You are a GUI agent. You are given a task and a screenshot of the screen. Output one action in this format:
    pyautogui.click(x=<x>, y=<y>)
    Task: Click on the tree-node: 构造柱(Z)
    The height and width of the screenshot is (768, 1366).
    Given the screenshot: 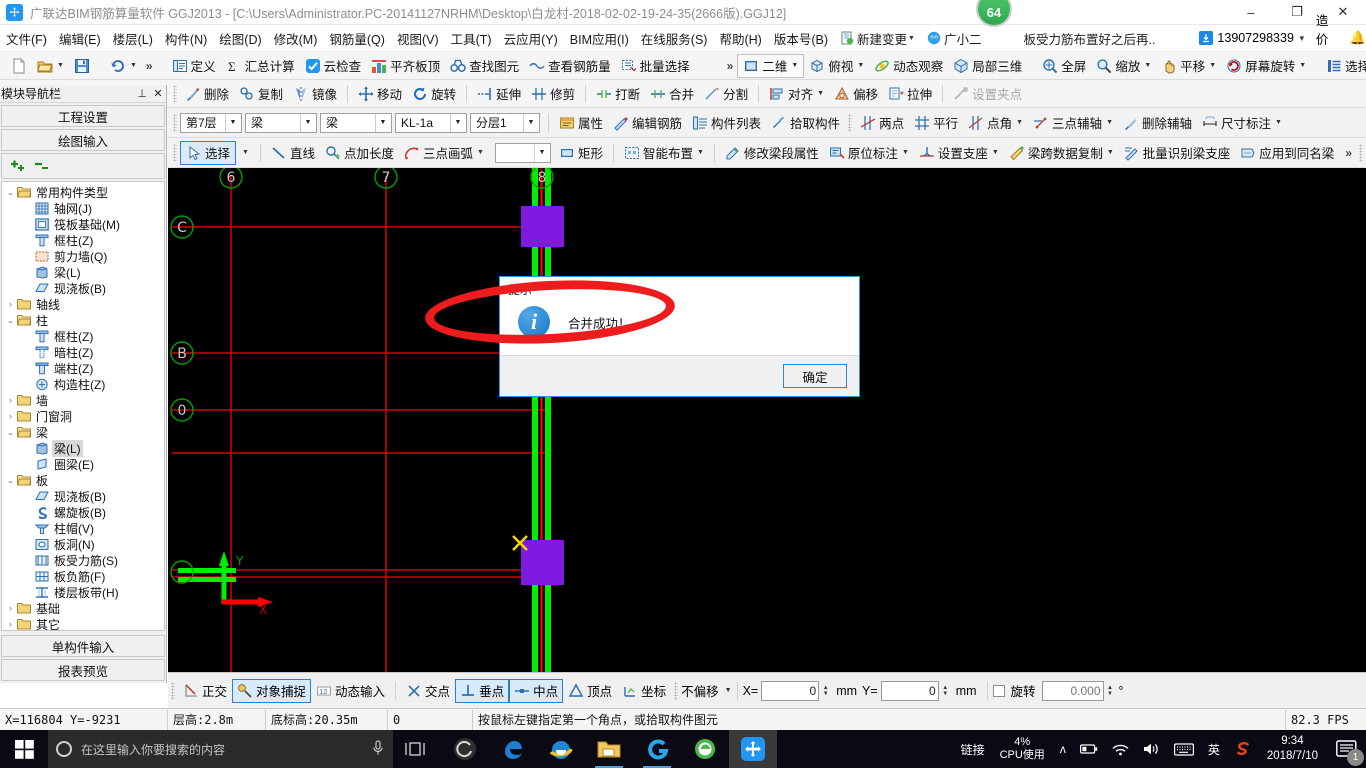 What is the action you would take?
    pyautogui.click(x=83, y=384)
    